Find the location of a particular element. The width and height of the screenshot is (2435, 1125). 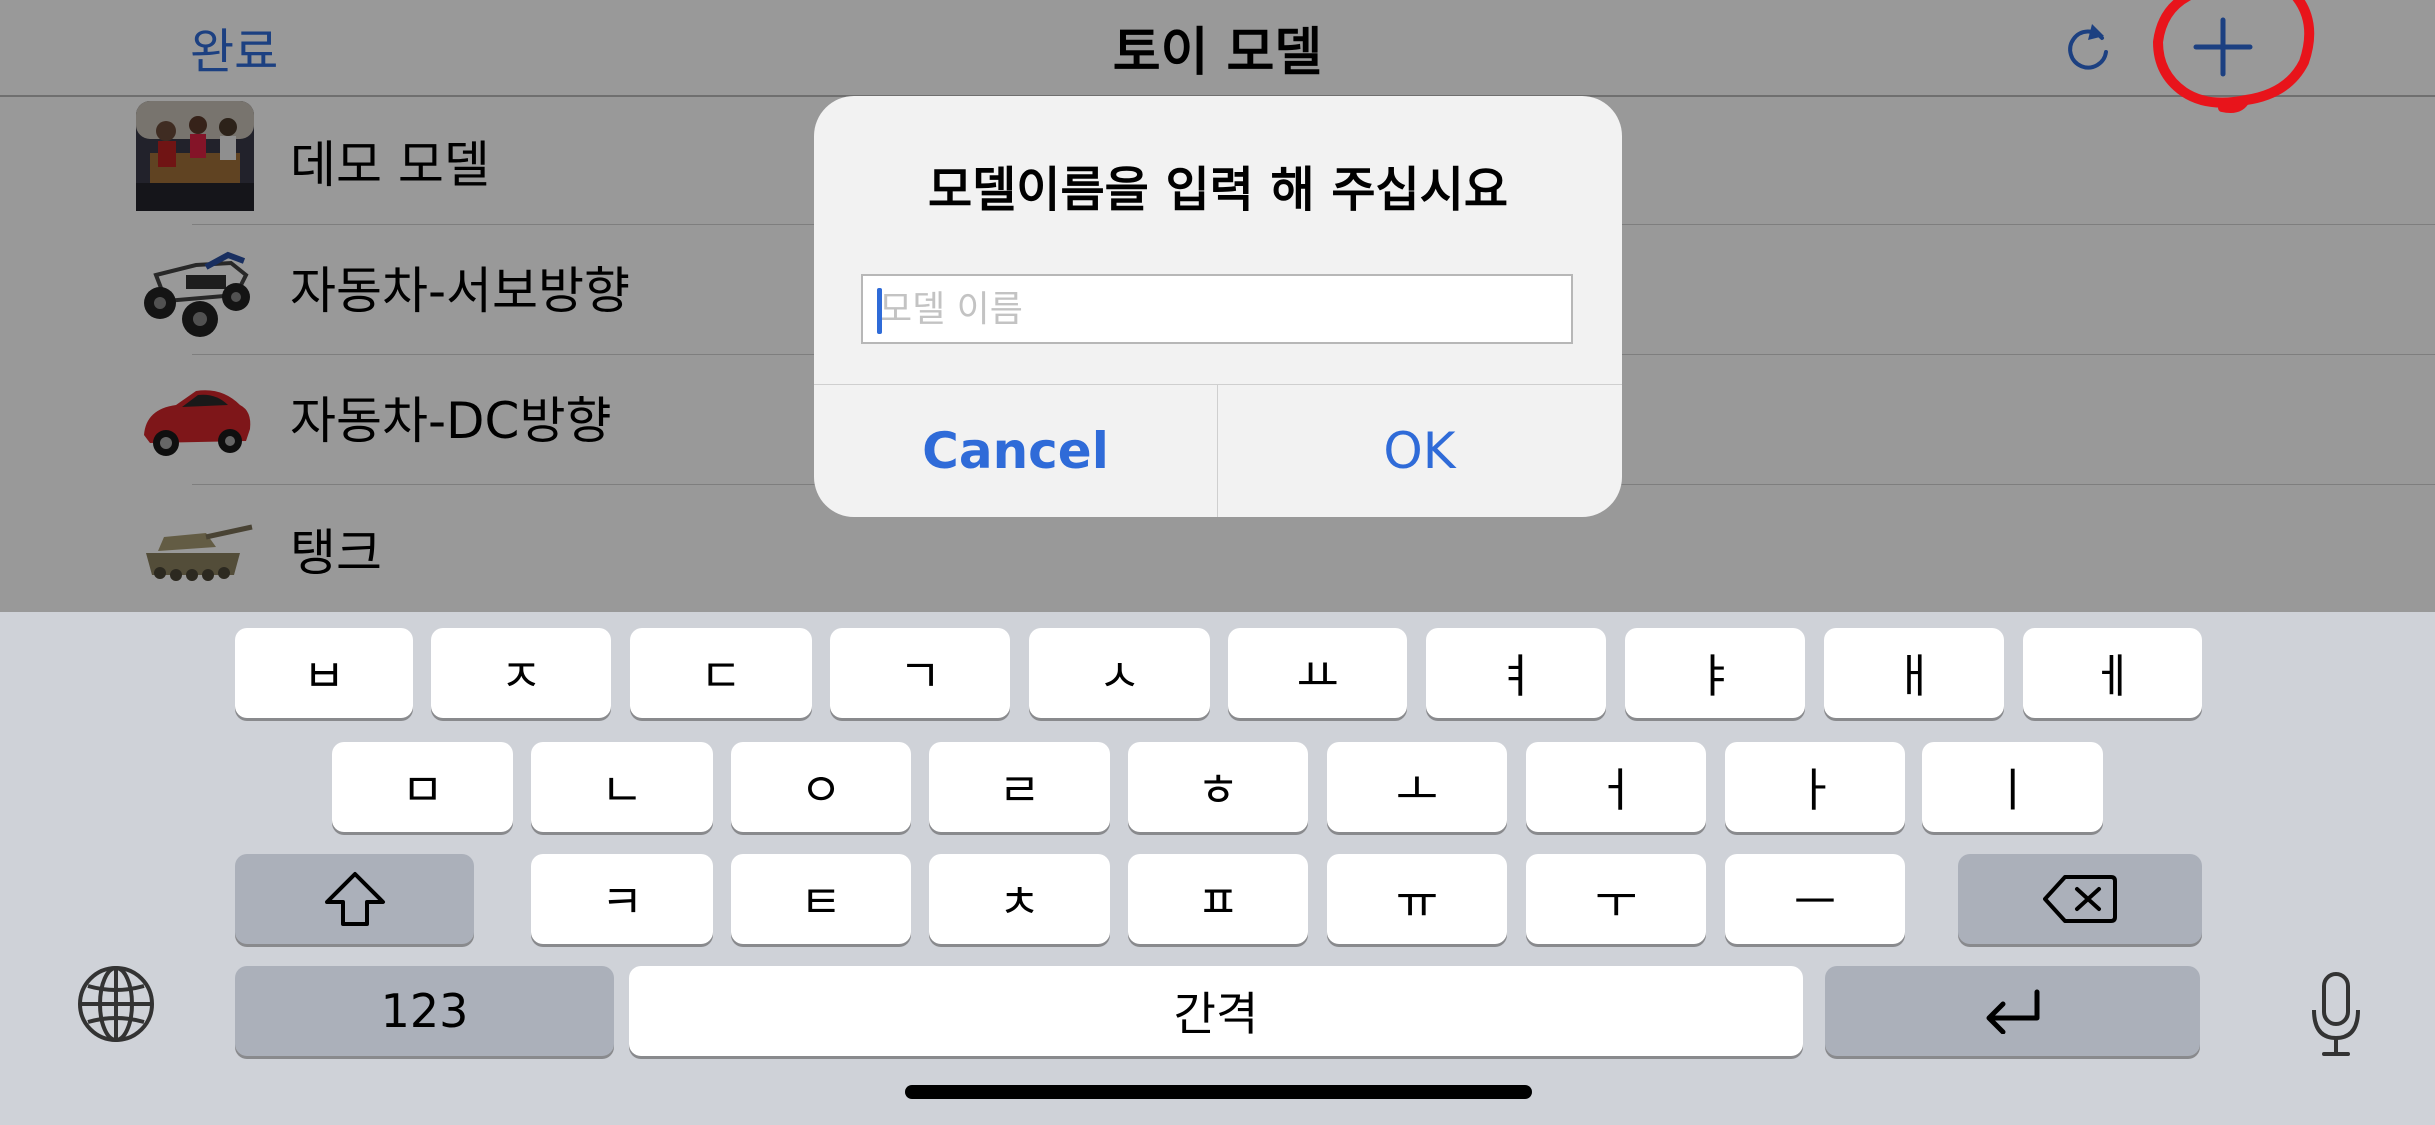

key: ㅐ is located at coordinates (1914, 673).